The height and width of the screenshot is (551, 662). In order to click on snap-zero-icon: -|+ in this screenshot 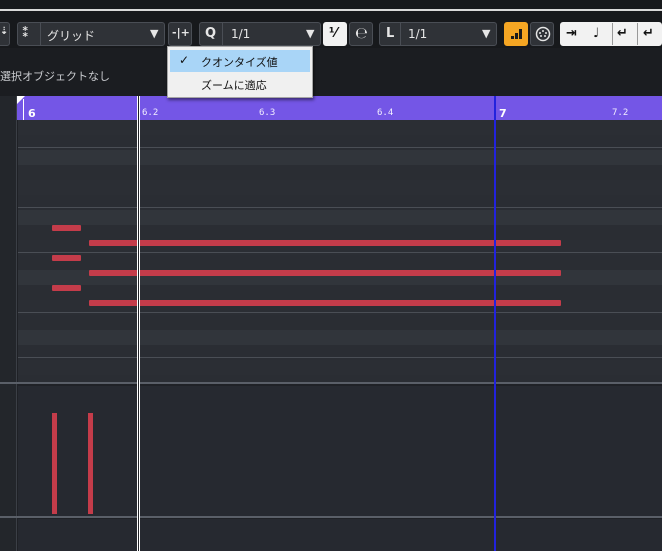, I will do `click(181, 32)`.